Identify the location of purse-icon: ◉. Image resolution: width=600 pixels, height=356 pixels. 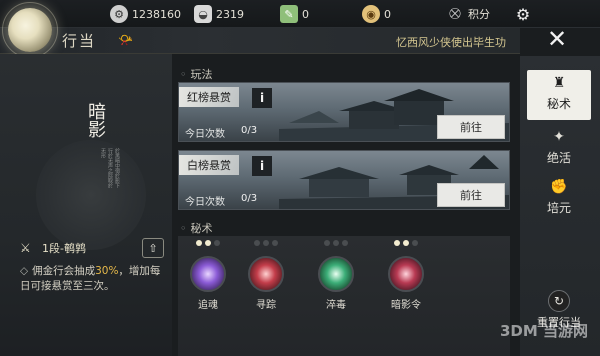
(371, 14).